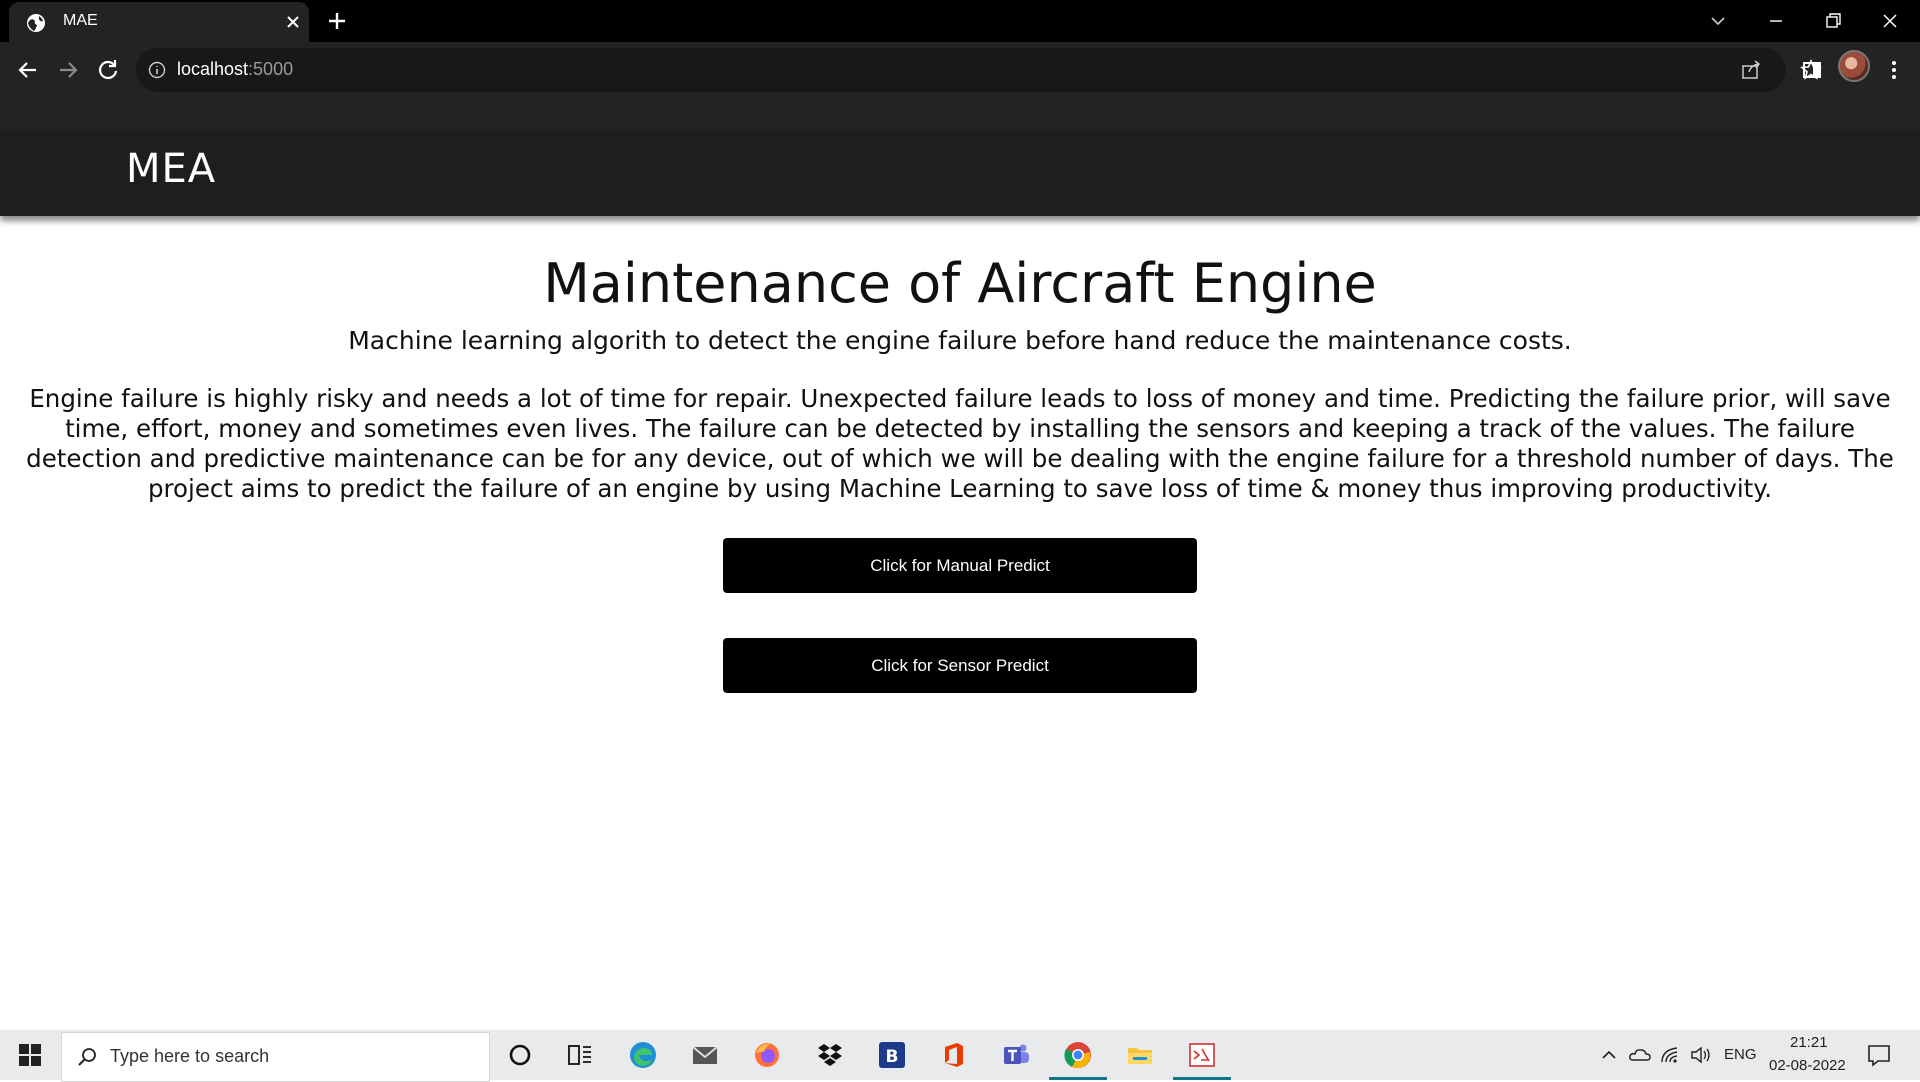 The image size is (1920, 1082). Describe the element at coordinates (960, 665) in the screenshot. I see `sensor-predict-button: Click for Sensor Predict` at that location.